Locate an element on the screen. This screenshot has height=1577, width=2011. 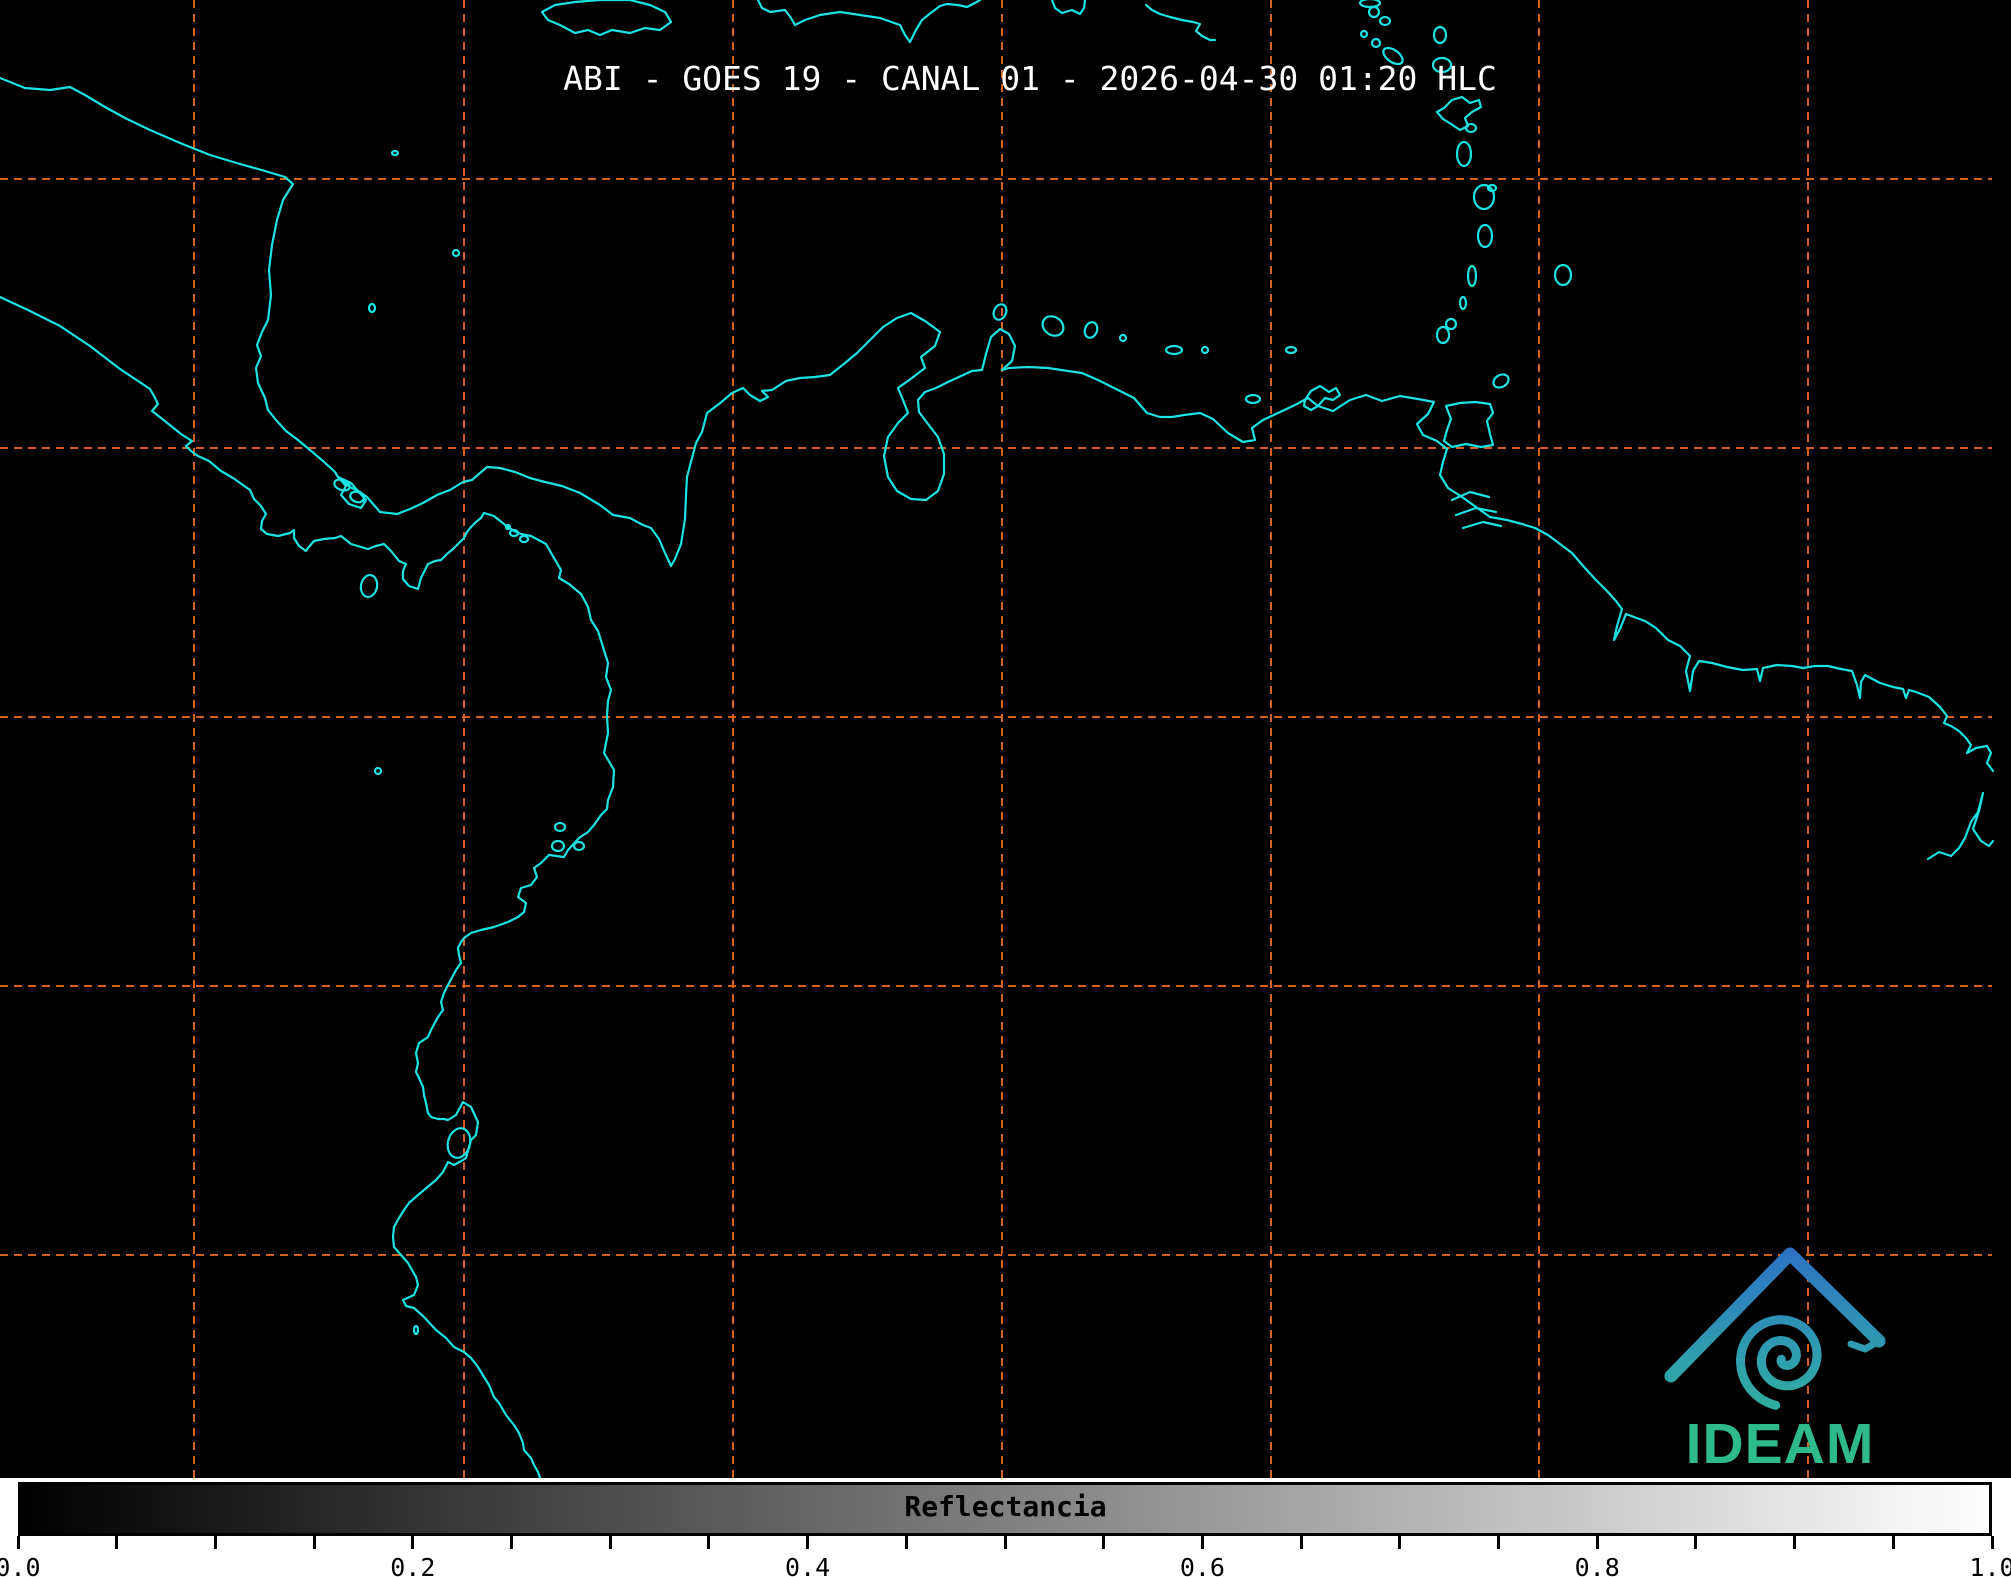
colorbar-tick-label: 1.0 is located at coordinates (1990, 1565).